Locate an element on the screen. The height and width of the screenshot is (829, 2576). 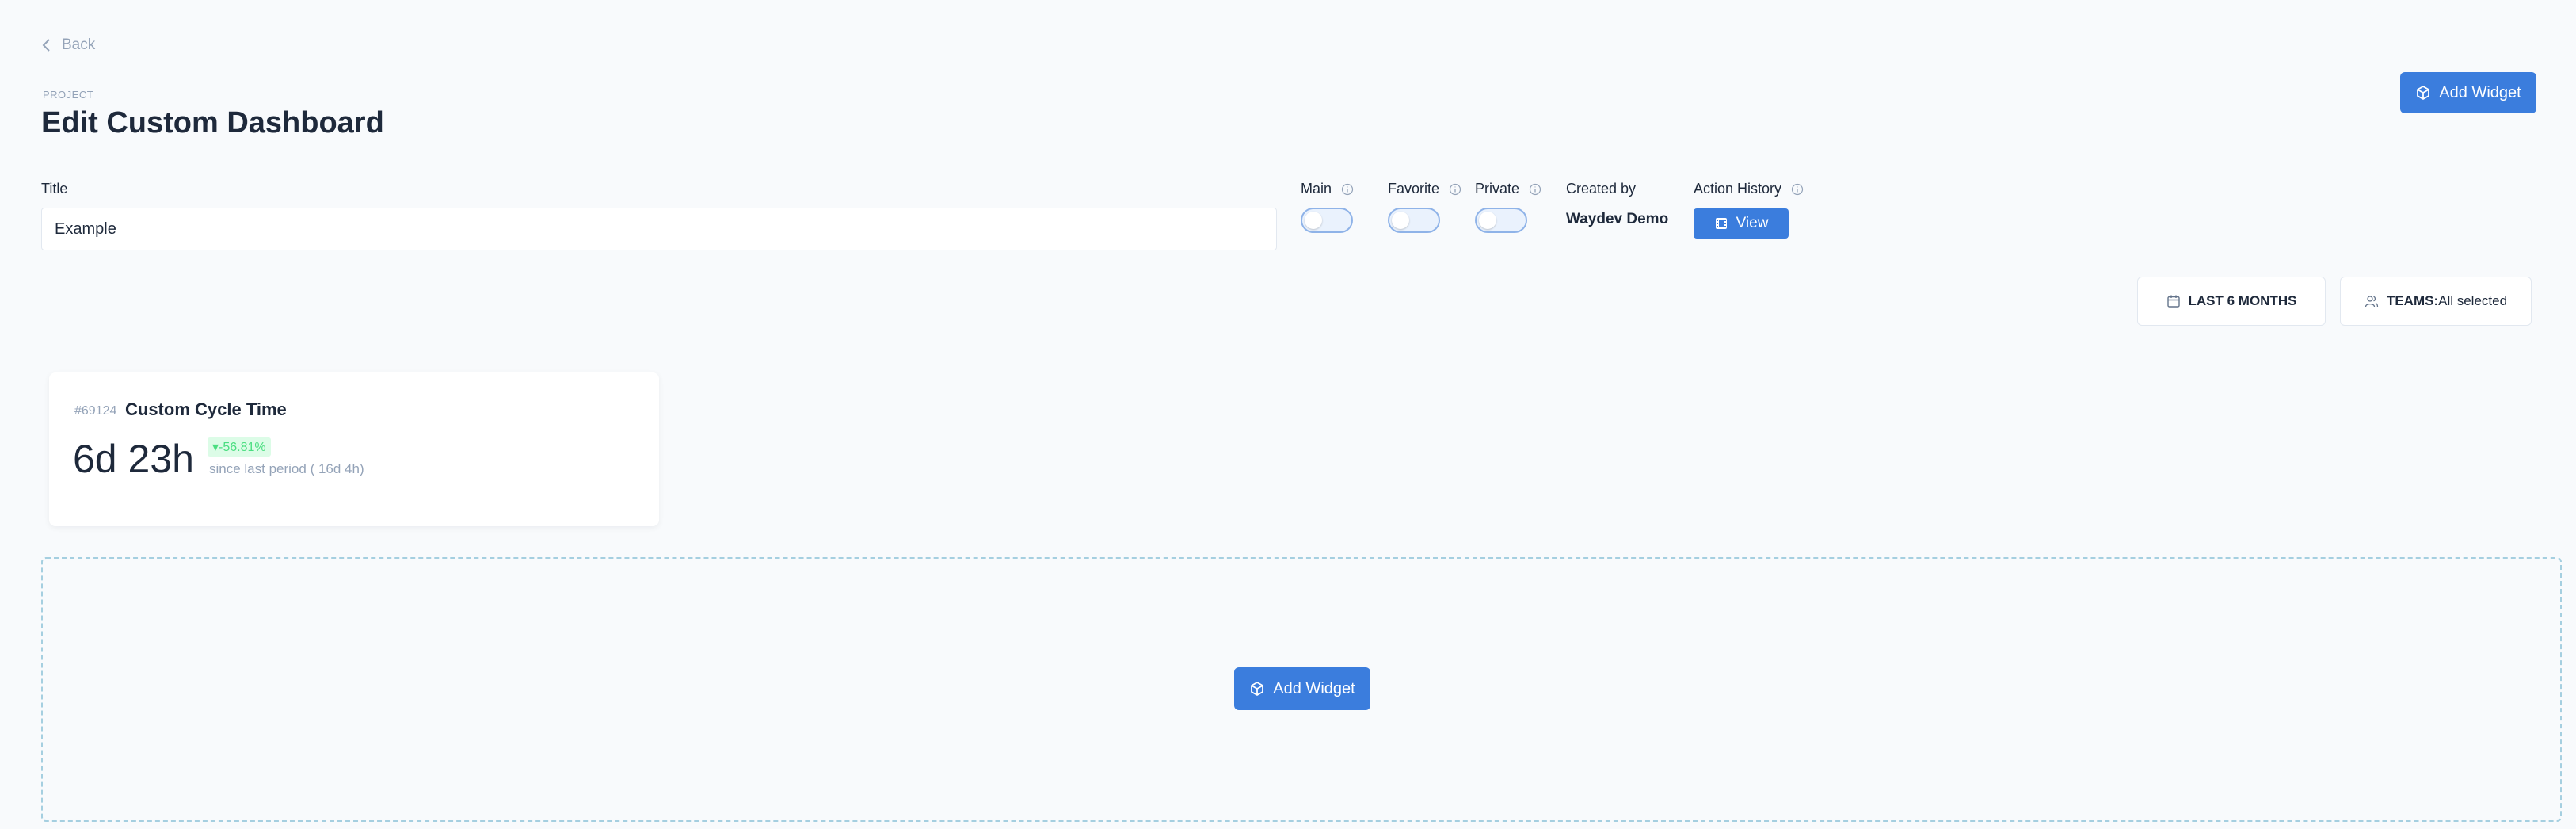
film-icon is located at coordinates (1721, 223).